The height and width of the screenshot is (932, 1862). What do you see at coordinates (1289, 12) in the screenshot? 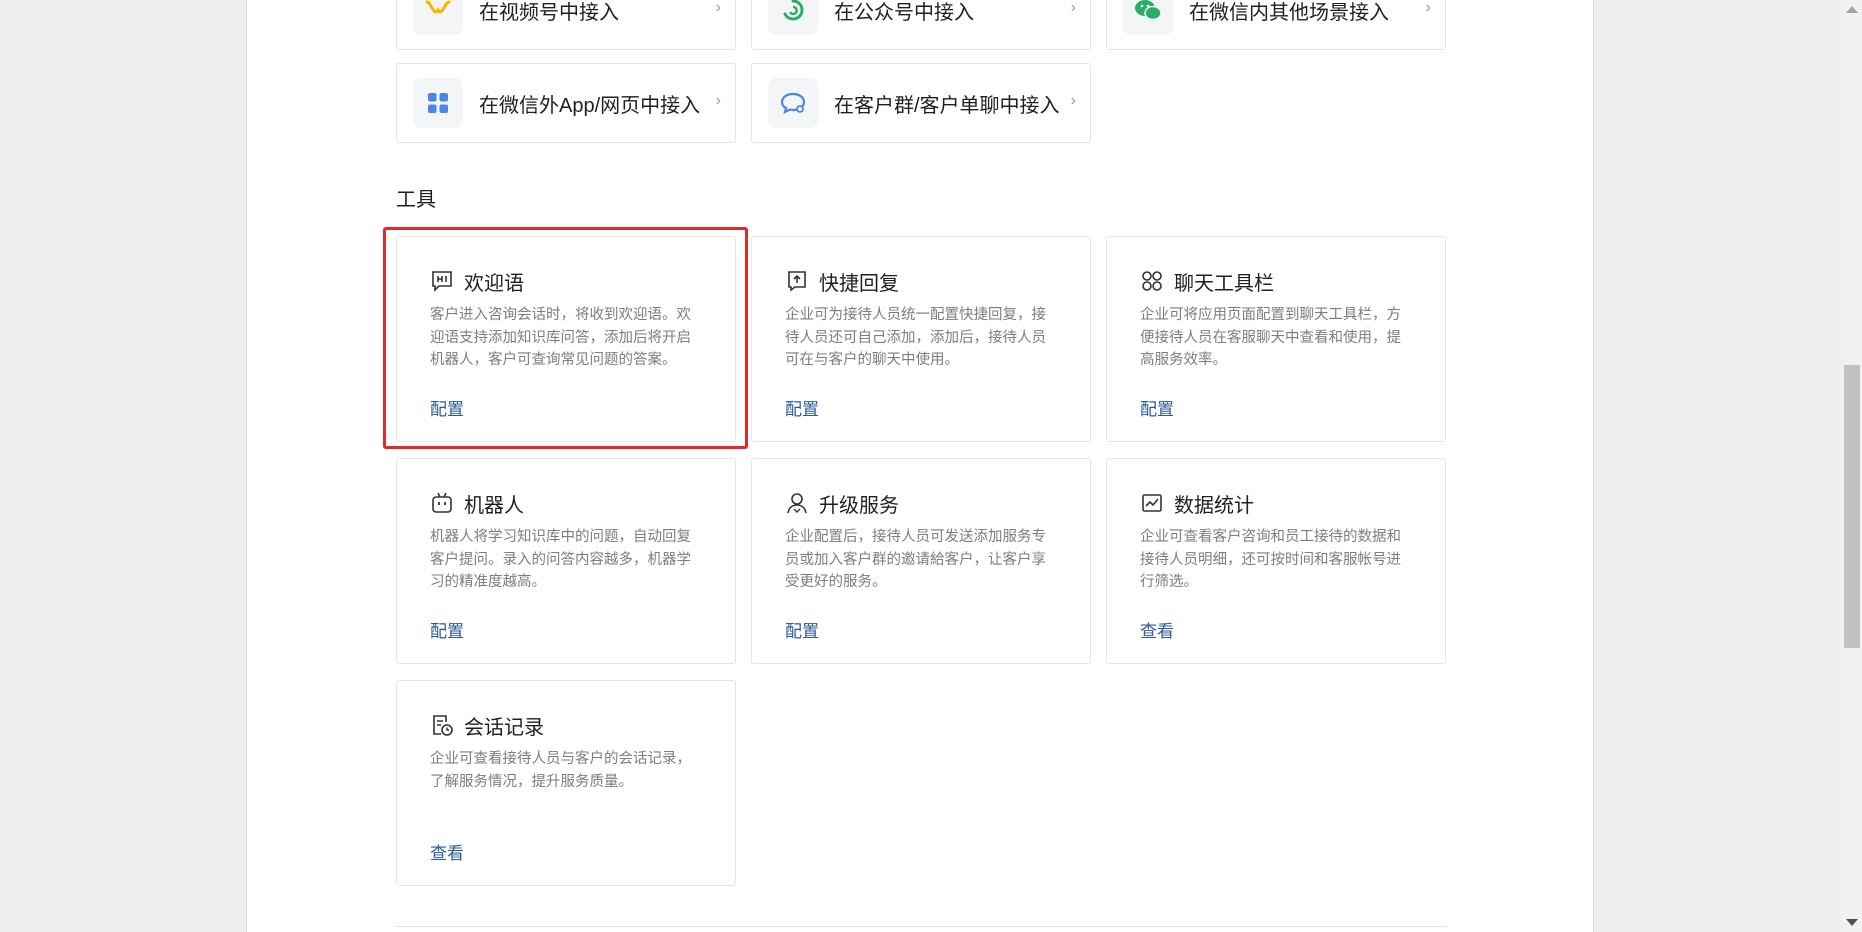
I see `entry-label: 在微信内其他场景接入` at bounding box center [1289, 12].